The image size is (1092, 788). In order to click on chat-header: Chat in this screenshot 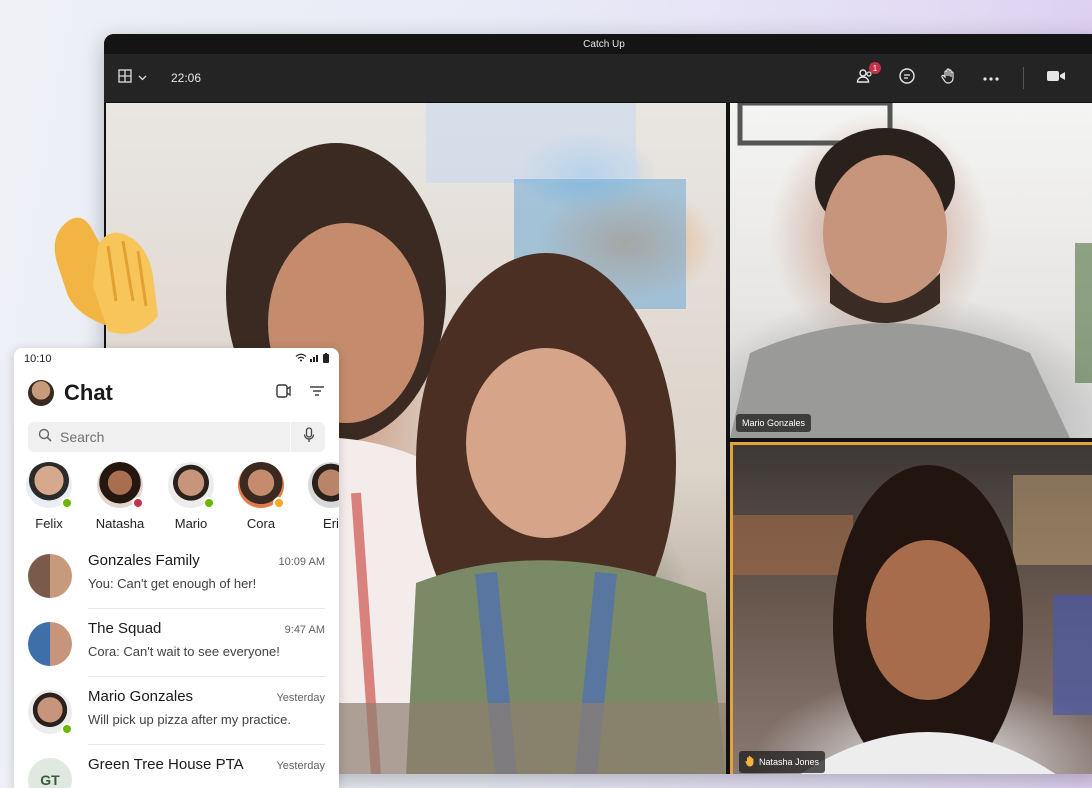, I will do `click(176, 391)`.